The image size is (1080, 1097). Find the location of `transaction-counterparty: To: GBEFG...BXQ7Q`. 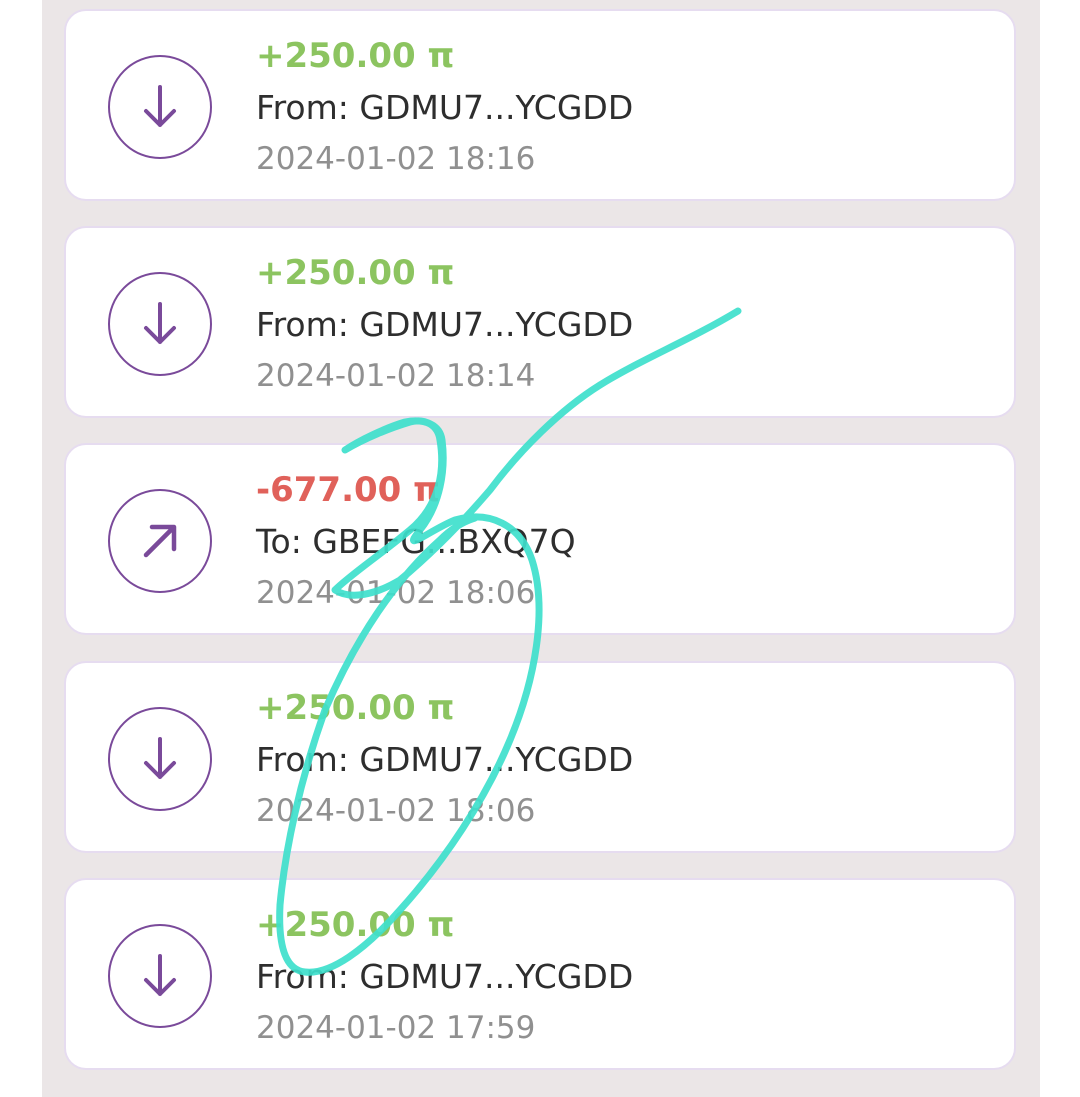

transaction-counterparty: To: GBEFG...BXQ7Q is located at coordinates (416, 541).